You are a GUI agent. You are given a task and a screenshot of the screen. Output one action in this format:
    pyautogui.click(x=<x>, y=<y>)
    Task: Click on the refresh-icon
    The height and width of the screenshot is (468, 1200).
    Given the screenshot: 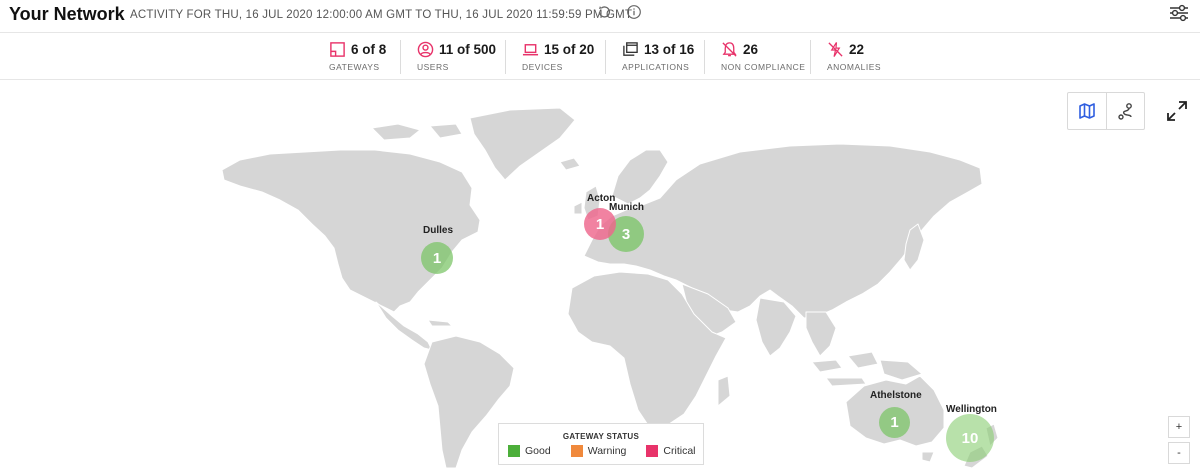 What is the action you would take?
    pyautogui.click(x=604, y=12)
    